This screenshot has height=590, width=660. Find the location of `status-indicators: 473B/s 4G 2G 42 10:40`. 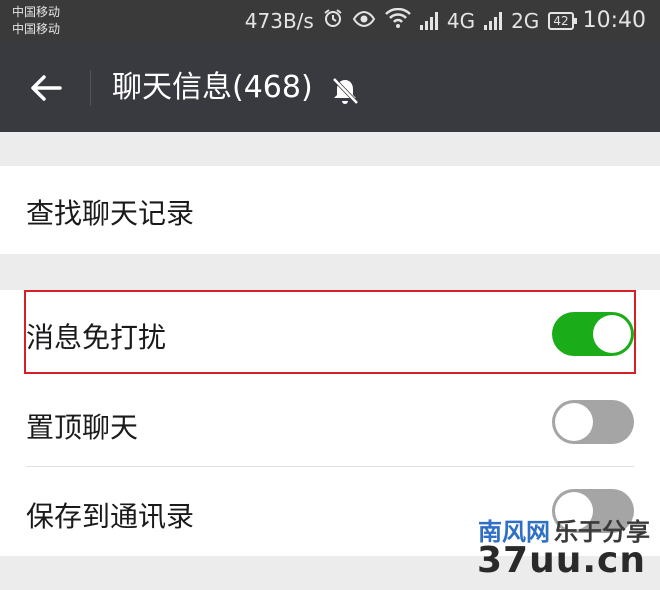

status-indicators: 473B/s 4G 2G 42 10:40 is located at coordinates (445, 20).